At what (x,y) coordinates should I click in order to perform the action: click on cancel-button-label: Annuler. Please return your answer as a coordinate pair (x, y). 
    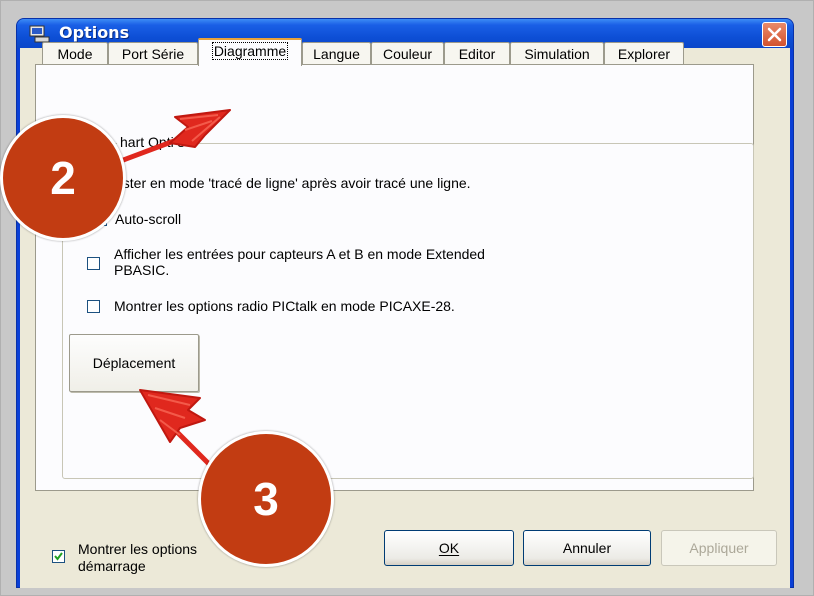
    Looking at the image, I should click on (587, 548).